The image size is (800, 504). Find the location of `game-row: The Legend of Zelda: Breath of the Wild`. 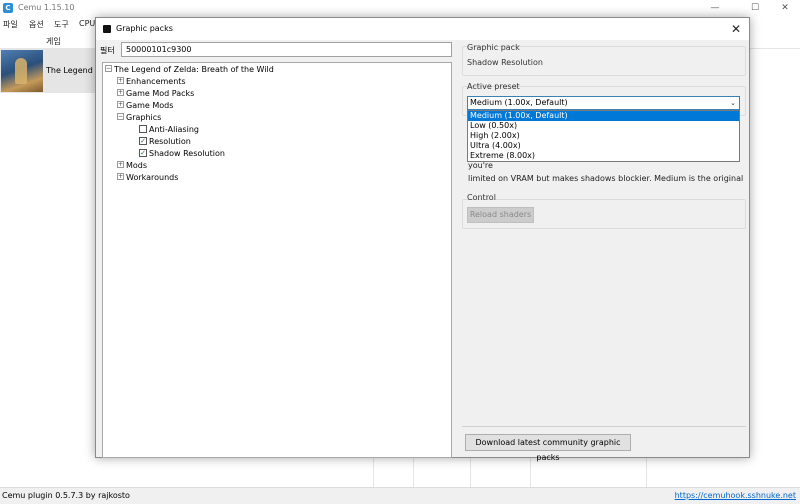

game-row: The Legend of Zelda: Breath of the Wild is located at coordinates (49, 71).